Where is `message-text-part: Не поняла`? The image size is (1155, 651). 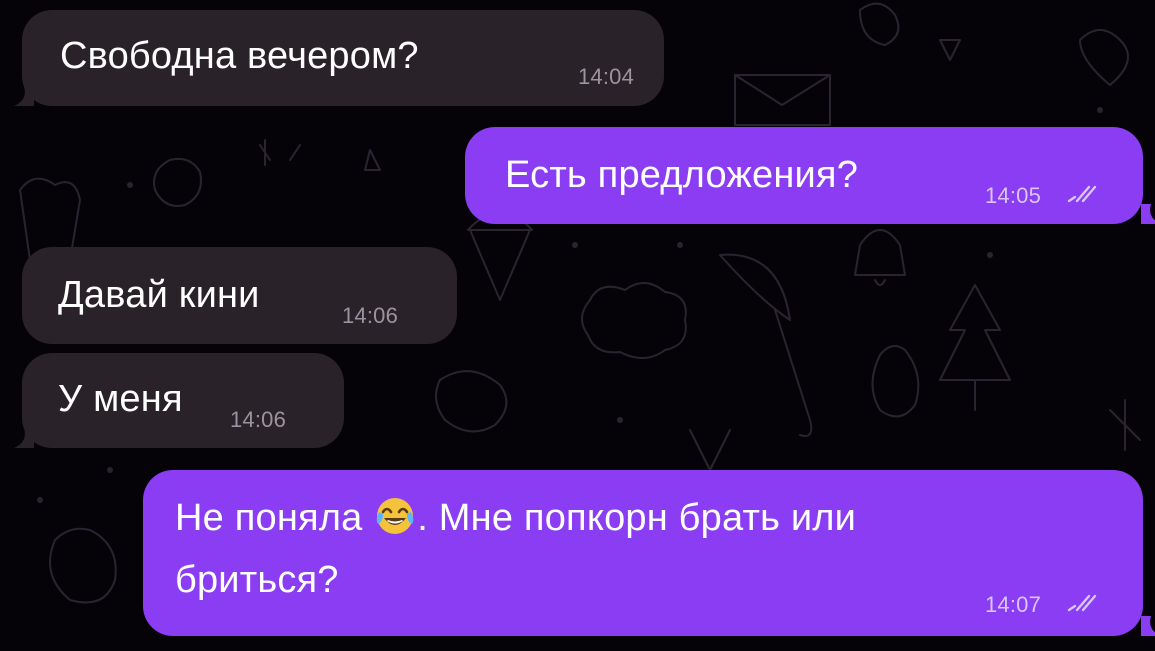
message-text-part: Не поняла is located at coordinates (274, 518).